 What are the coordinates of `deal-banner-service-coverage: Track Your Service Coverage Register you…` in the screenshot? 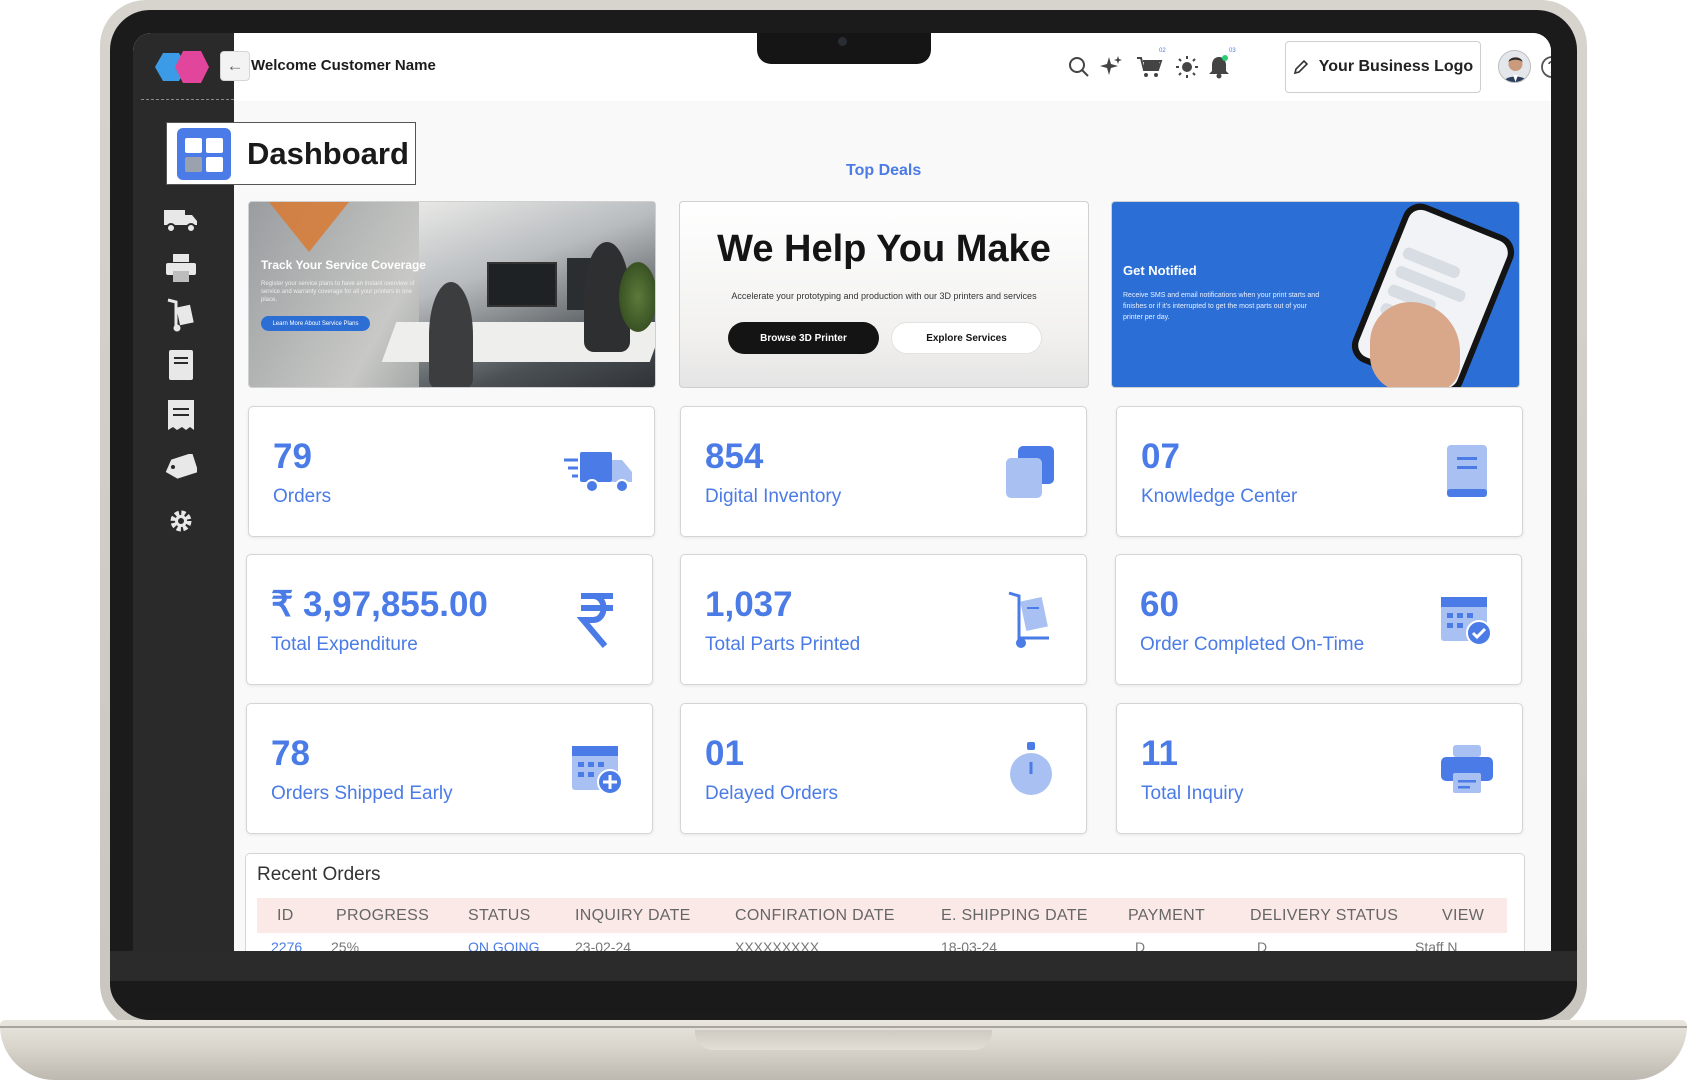 It's located at (452, 294).